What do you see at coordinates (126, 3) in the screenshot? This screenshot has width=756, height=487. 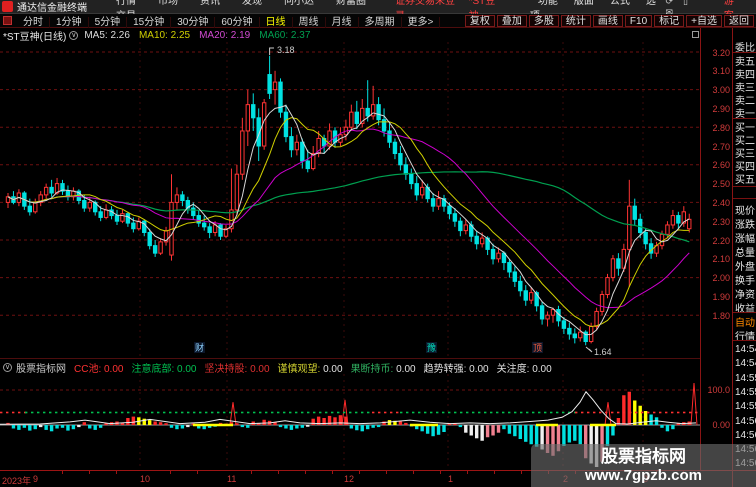 I see `menu-item-行情: 行情` at bounding box center [126, 3].